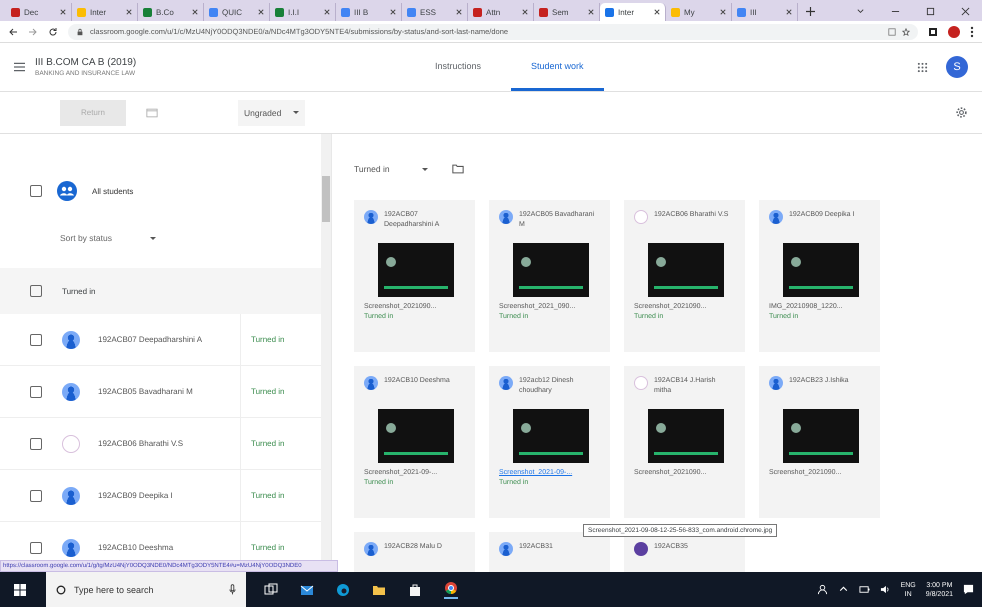 This screenshot has height=607, width=982. I want to click on class-title: III B.COM CA B (2019), so click(86, 62).